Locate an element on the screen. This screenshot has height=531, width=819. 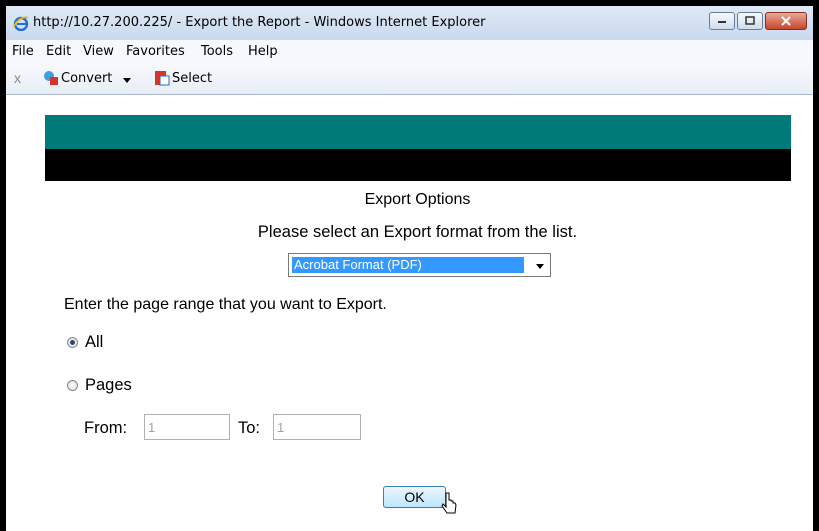
maximize-button is located at coordinates (750, 21).